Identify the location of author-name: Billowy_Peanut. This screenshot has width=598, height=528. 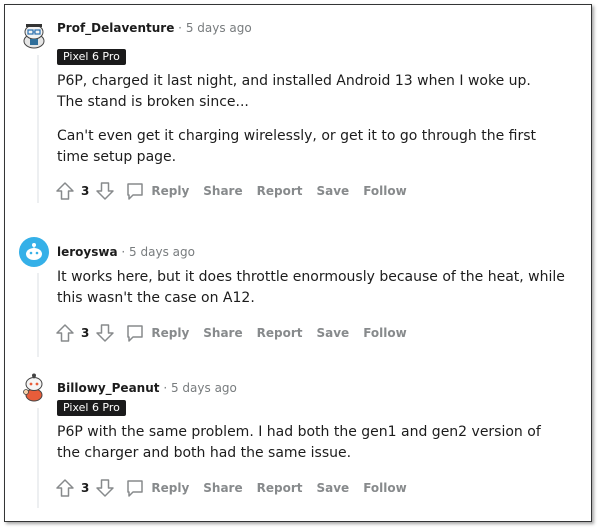
(108, 388).